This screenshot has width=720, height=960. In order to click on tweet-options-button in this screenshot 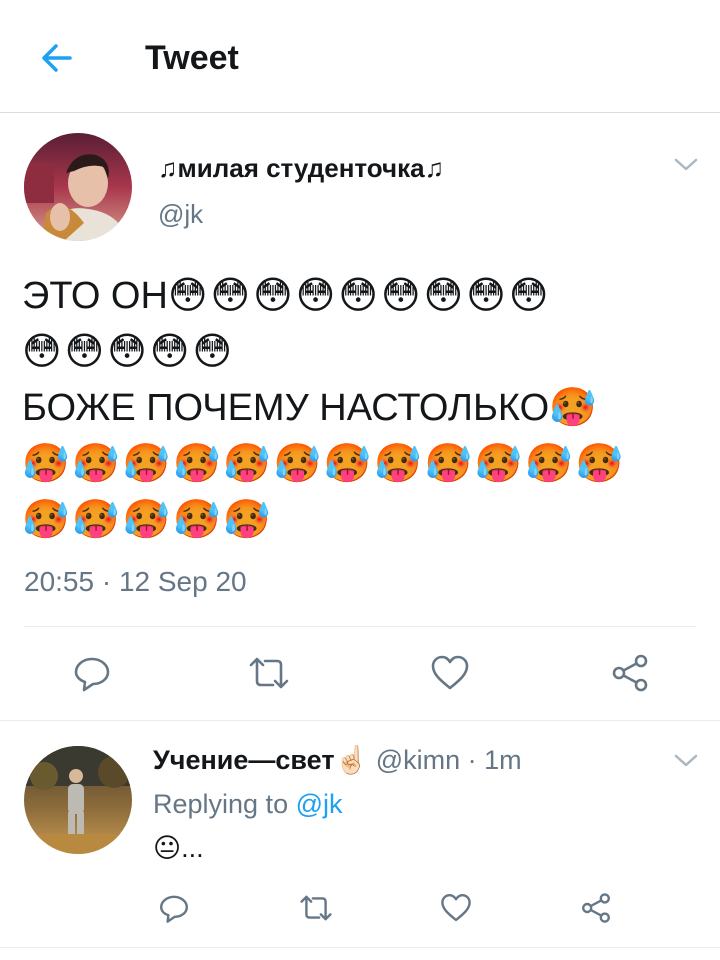, I will do `click(686, 165)`.